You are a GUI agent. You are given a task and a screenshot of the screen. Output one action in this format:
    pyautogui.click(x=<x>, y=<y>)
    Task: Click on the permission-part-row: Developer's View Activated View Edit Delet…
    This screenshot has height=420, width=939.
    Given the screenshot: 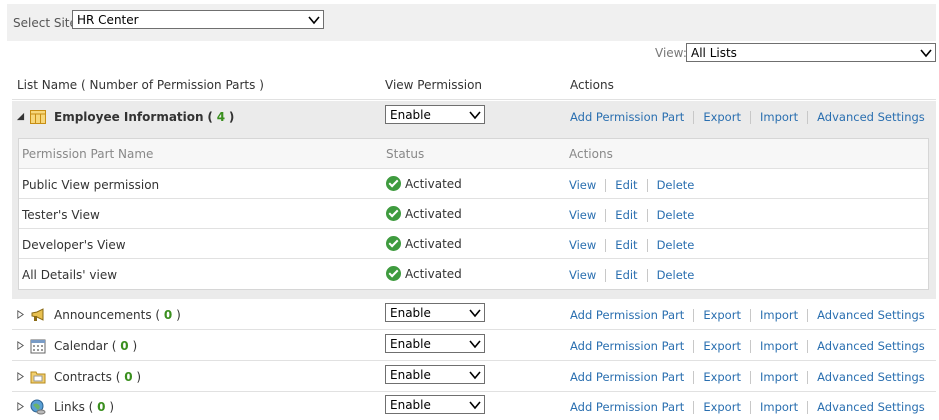 What is the action you would take?
    pyautogui.click(x=473, y=244)
    